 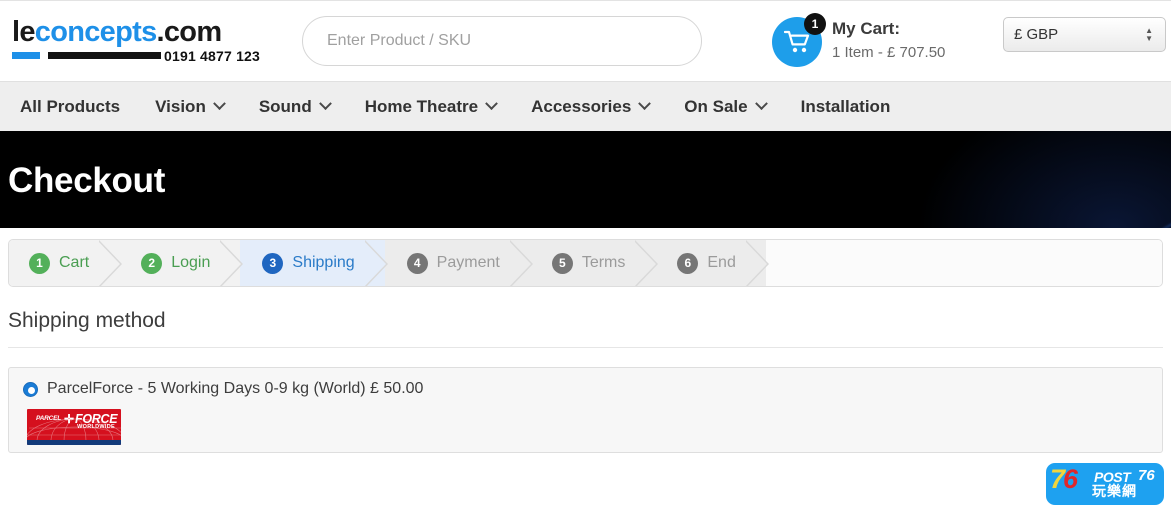 I want to click on step-payment: 4 Payment, so click(x=458, y=263).